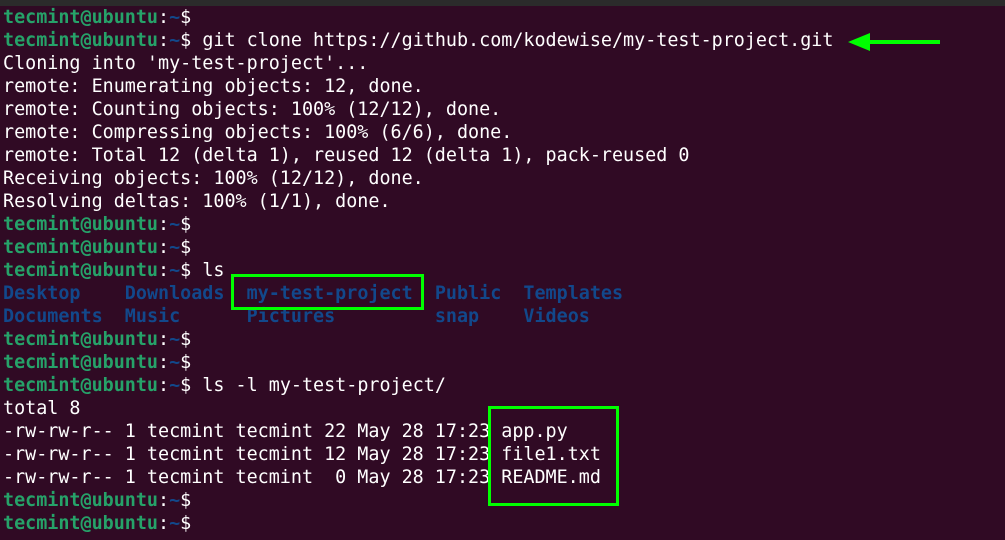  What do you see at coordinates (213, 178) in the screenshot?
I see `output-text: Receiving objects: 100% (12/12), done.` at bounding box center [213, 178].